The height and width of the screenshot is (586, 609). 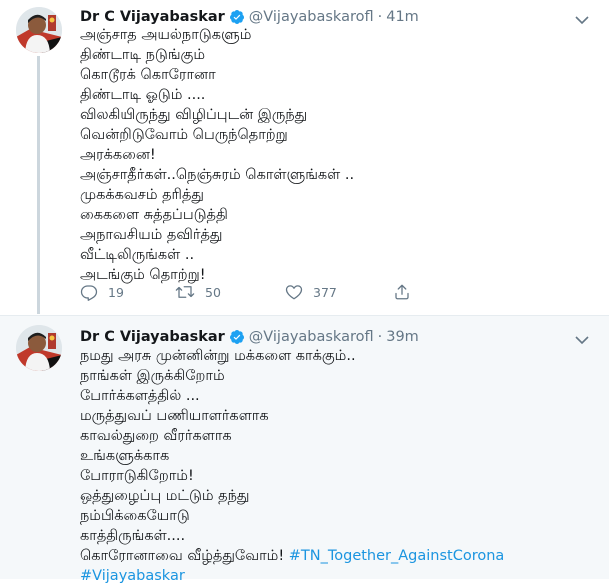 What do you see at coordinates (132, 576) in the screenshot?
I see `hashtag-link: #Vijayabaskar` at bounding box center [132, 576].